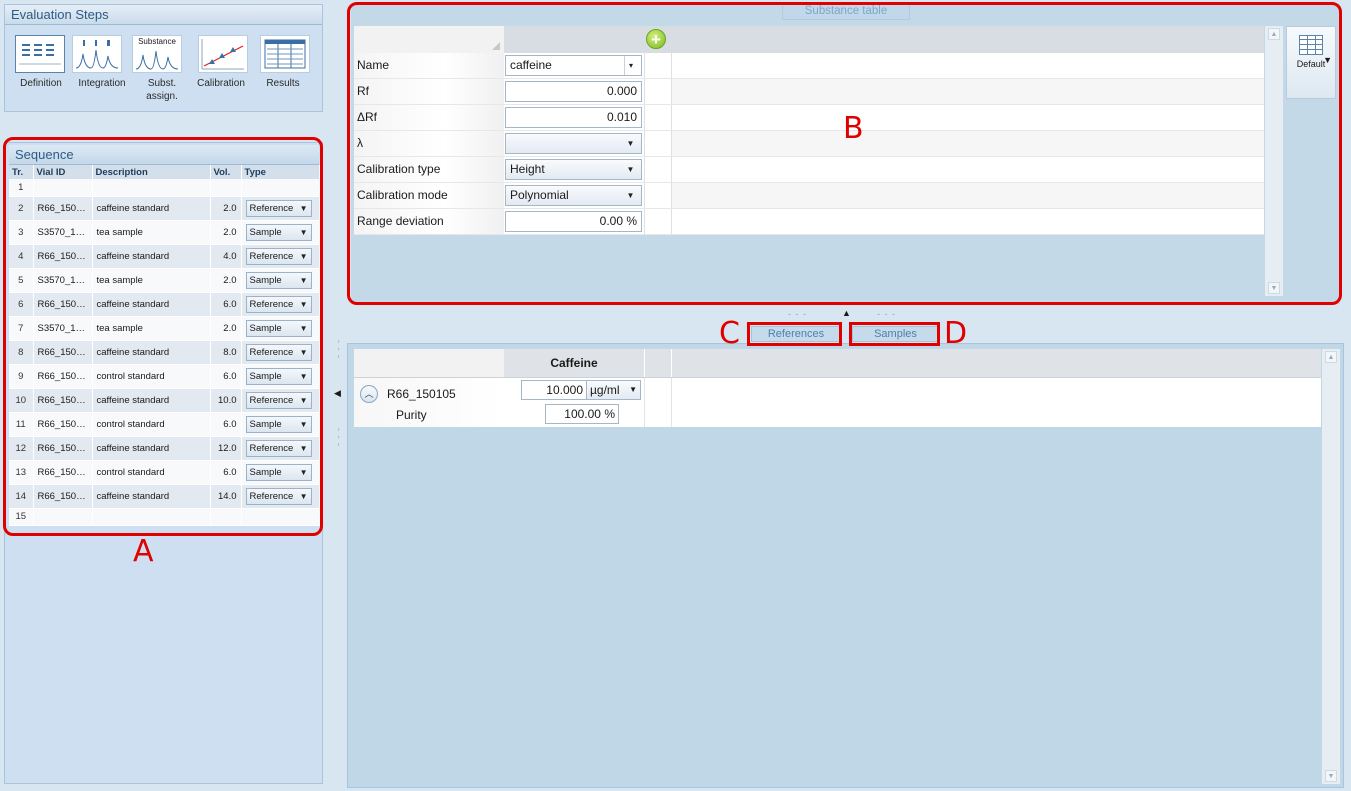  What do you see at coordinates (573, 117) in the screenshot?
I see `delta-rf-input: 0.010` at bounding box center [573, 117].